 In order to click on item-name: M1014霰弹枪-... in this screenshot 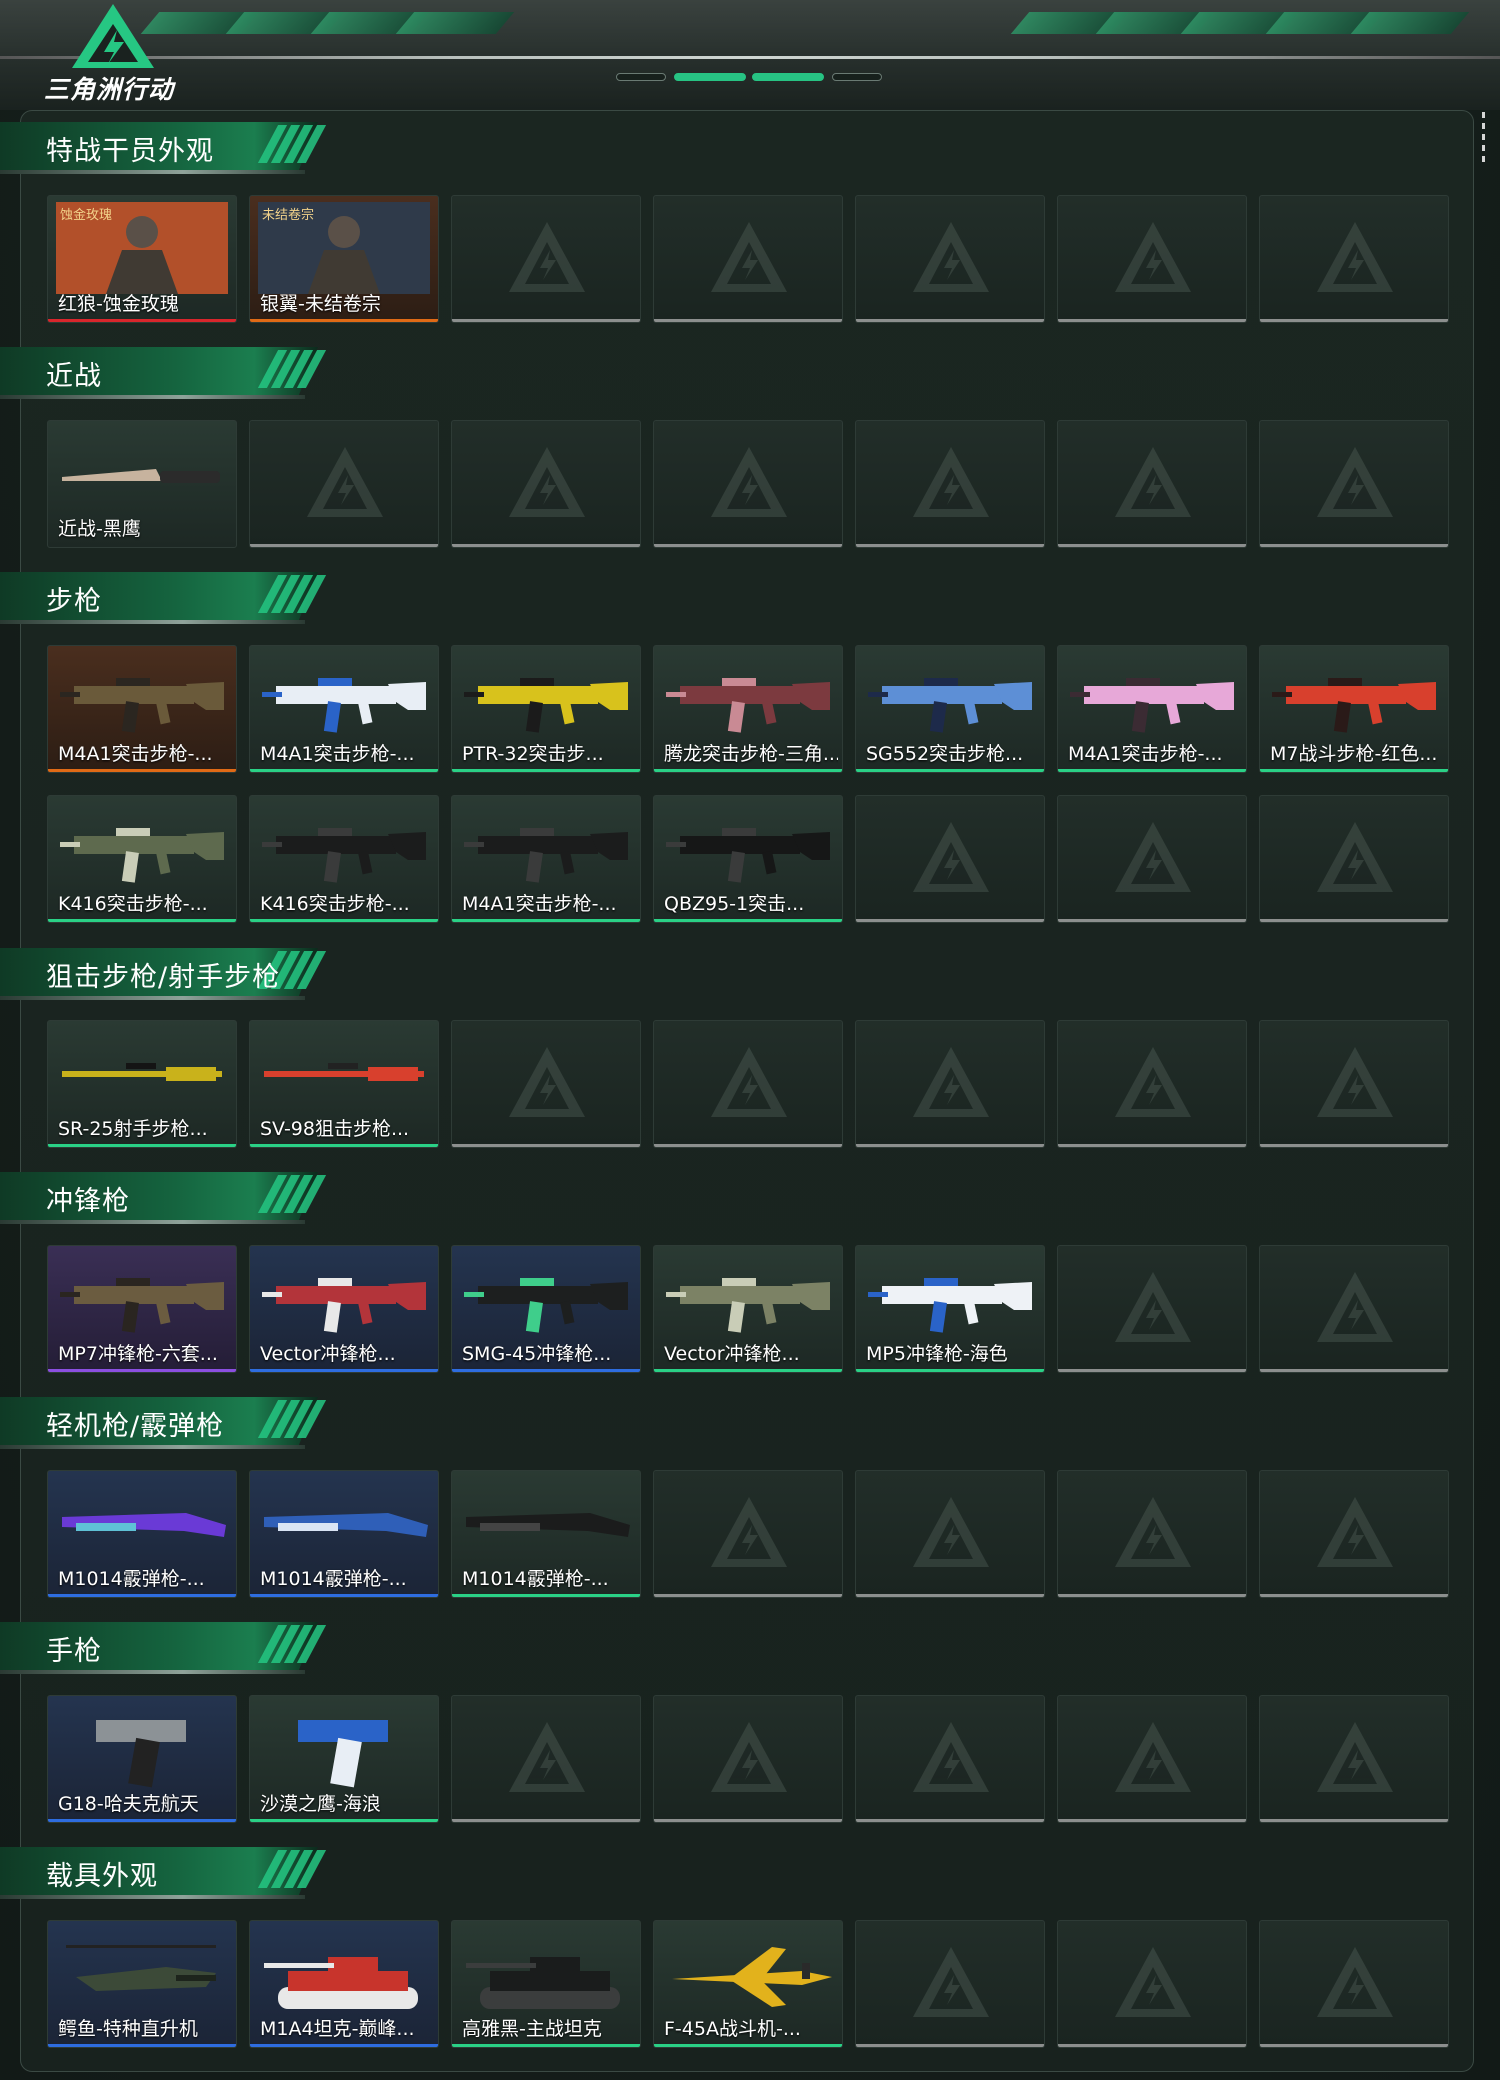, I will do `click(535, 1579)`.